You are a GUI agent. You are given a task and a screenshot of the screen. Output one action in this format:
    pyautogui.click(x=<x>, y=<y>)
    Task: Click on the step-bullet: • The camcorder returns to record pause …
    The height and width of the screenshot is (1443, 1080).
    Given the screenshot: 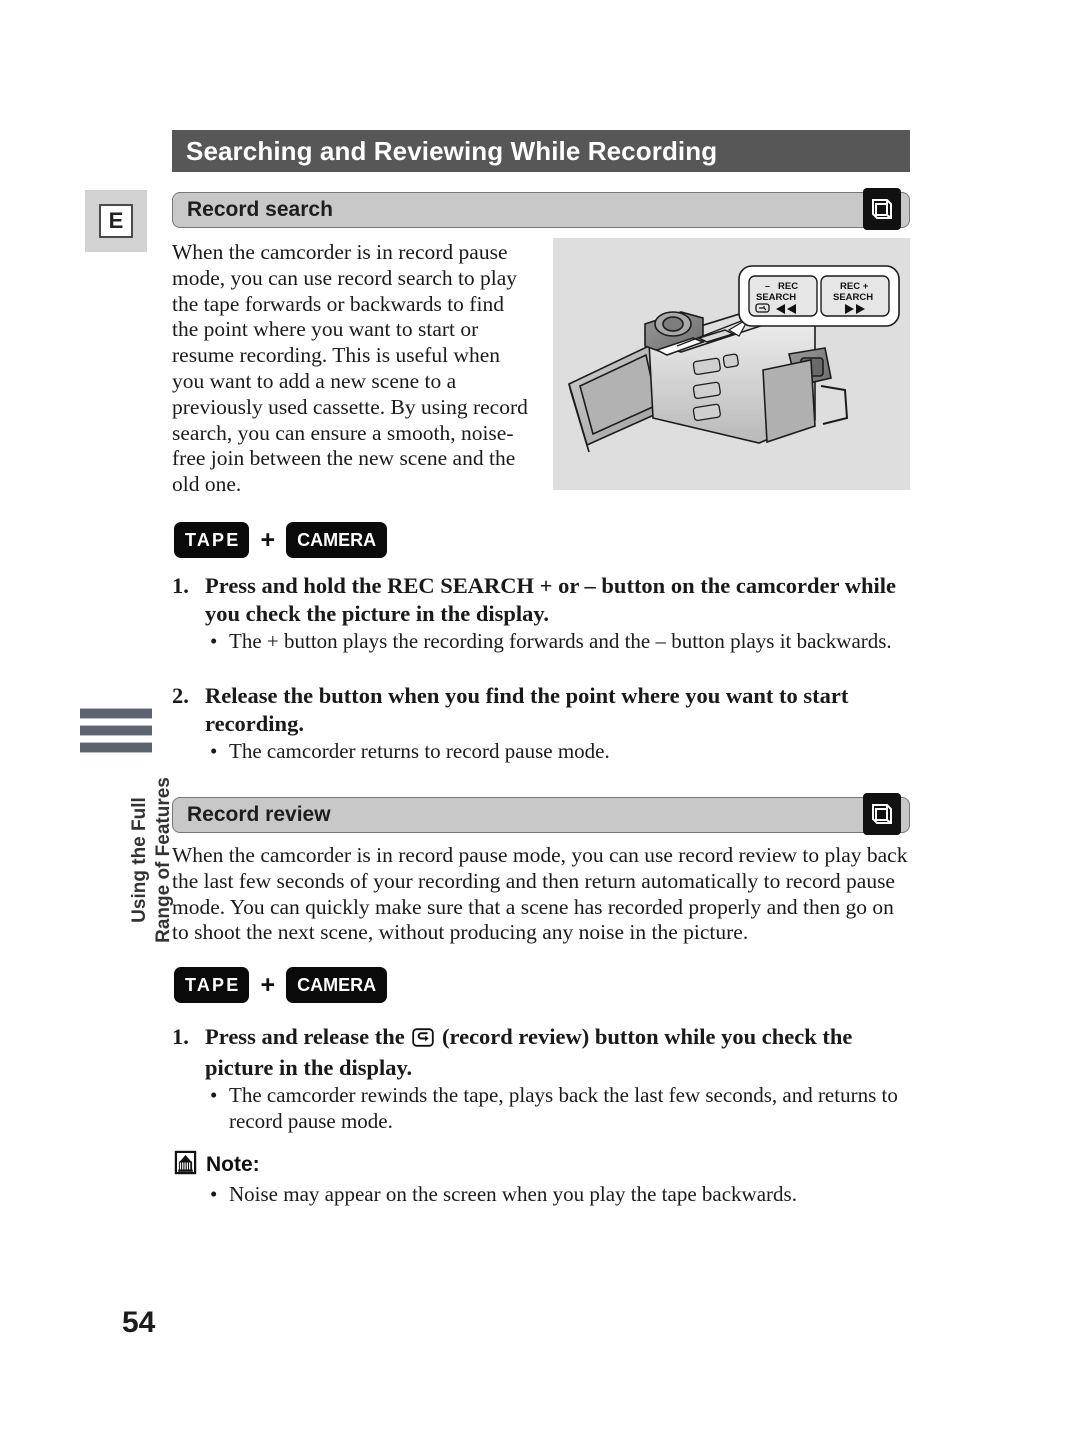 What is the action you would take?
    pyautogui.click(x=546, y=752)
    